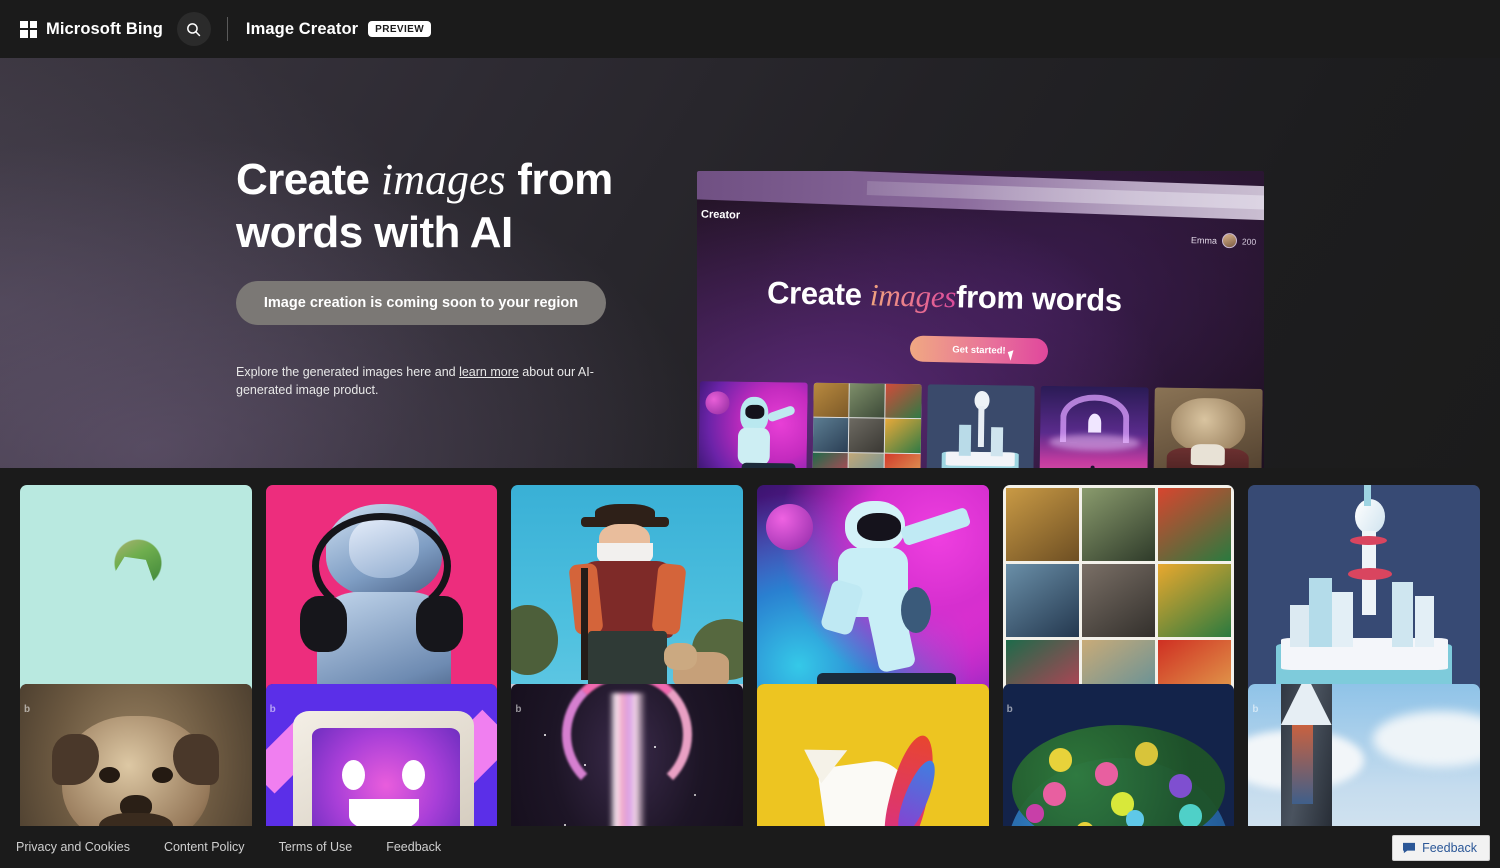  Describe the element at coordinates (913, 296) in the screenshot. I see `promo-heading-italic: images` at that location.